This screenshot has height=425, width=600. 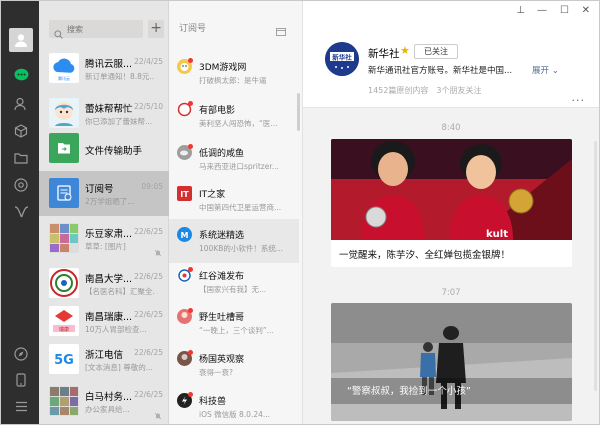 I want to click on sub-name: 科技兽, so click(x=213, y=402).